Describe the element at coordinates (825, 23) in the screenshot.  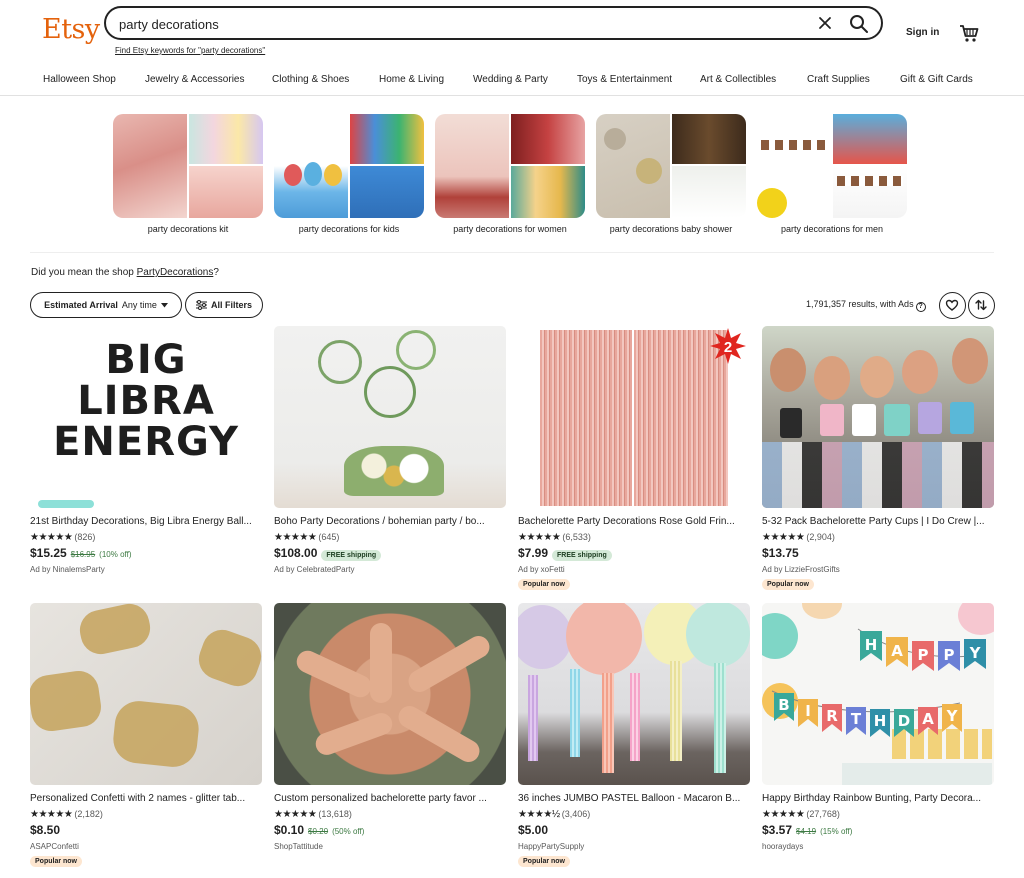
I see `clear-search-icon` at that location.